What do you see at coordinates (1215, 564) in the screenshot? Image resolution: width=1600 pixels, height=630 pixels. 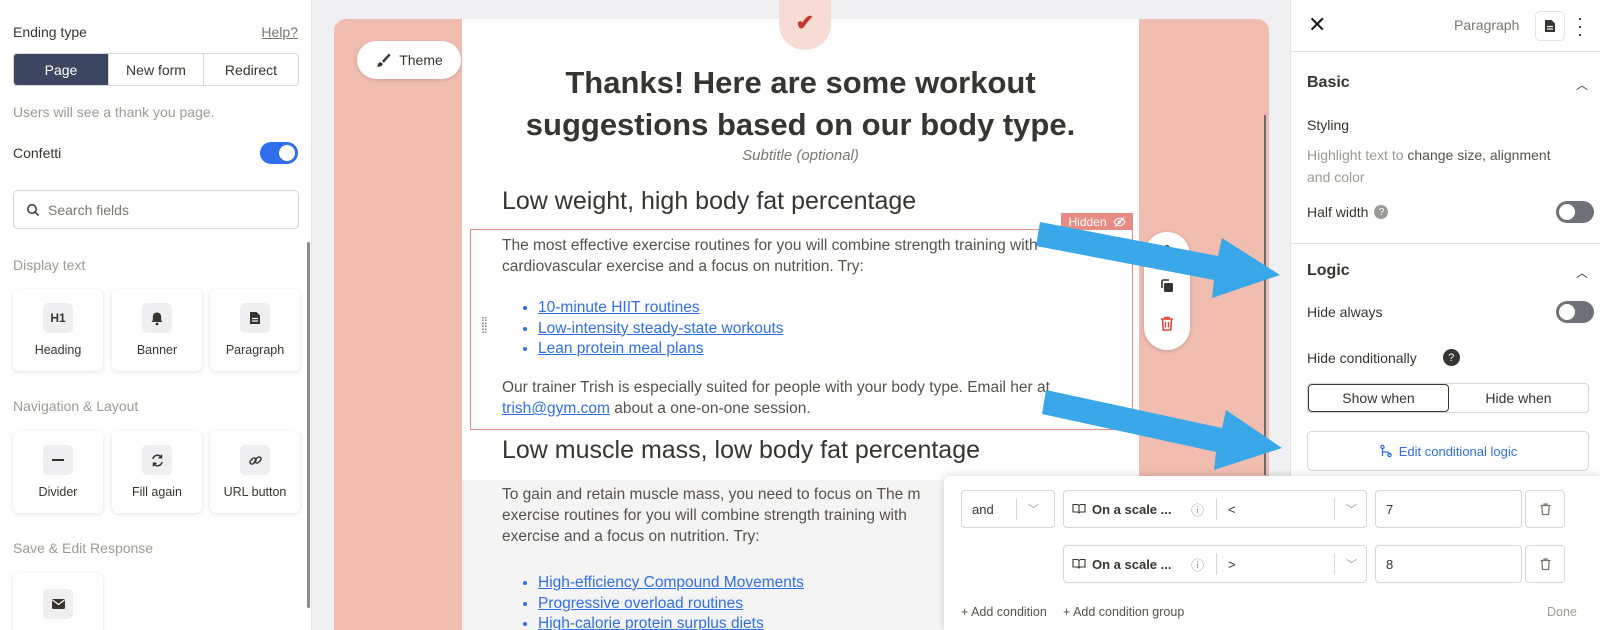 I see `condition-field-select: On a scale ... ⓘ > ﹀` at bounding box center [1215, 564].